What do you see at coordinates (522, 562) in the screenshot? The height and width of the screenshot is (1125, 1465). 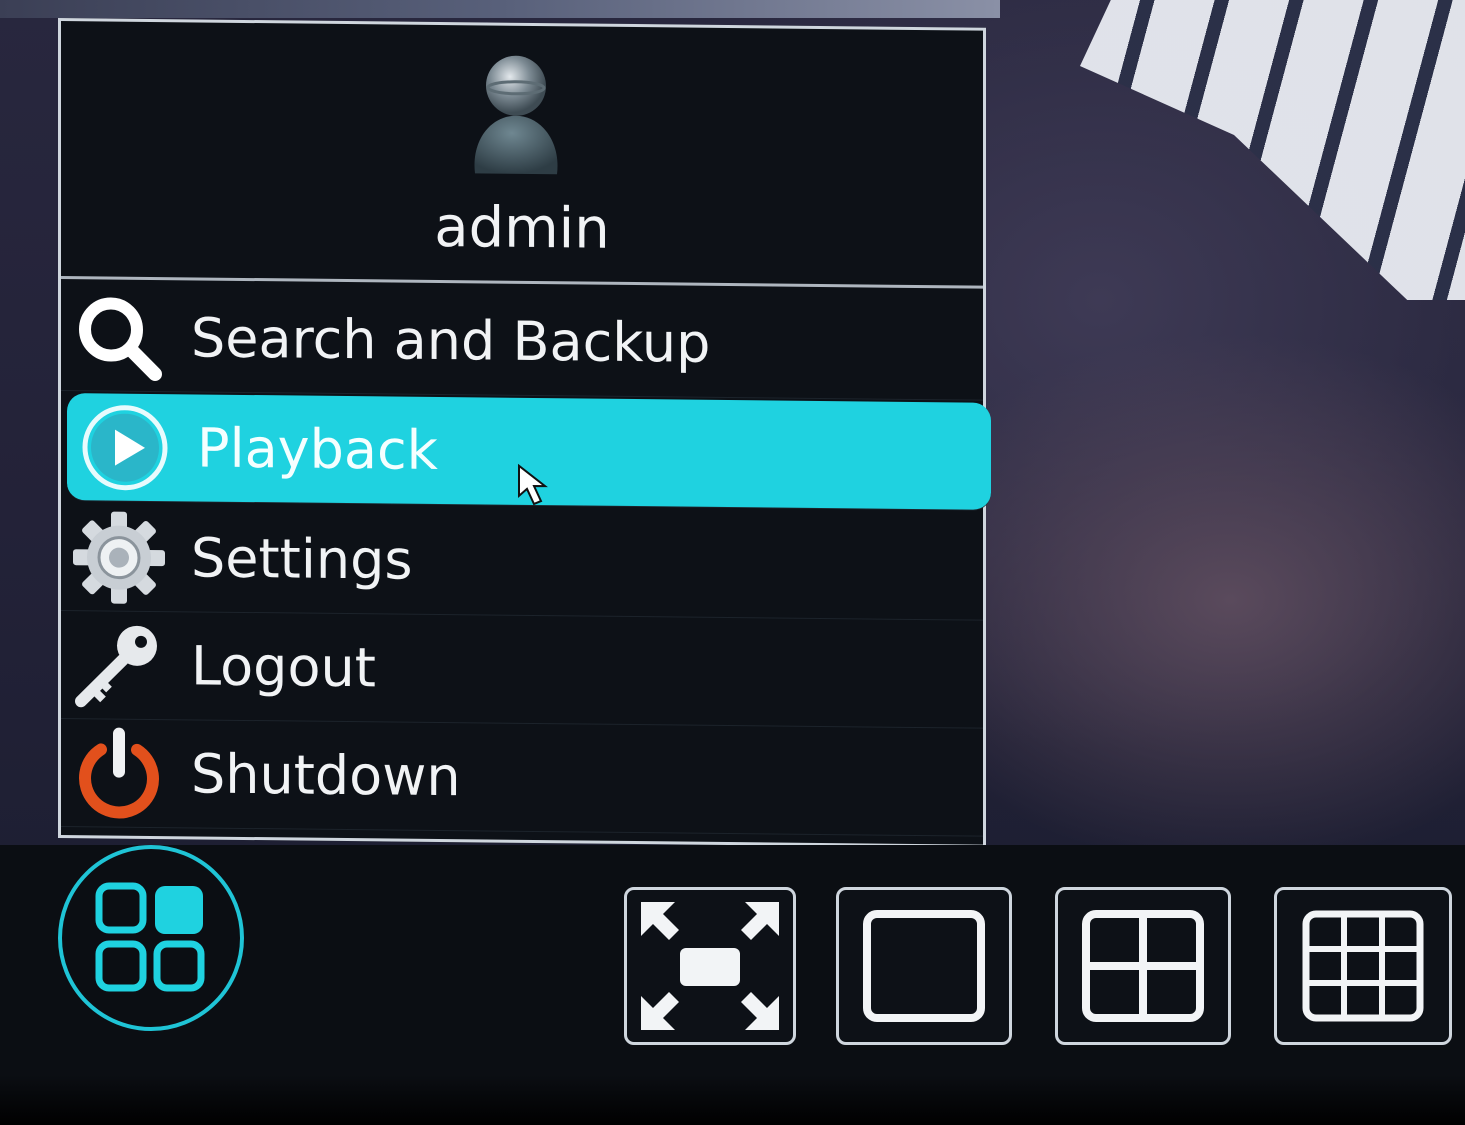 I see `menu-item-settings: Settings` at bounding box center [522, 562].